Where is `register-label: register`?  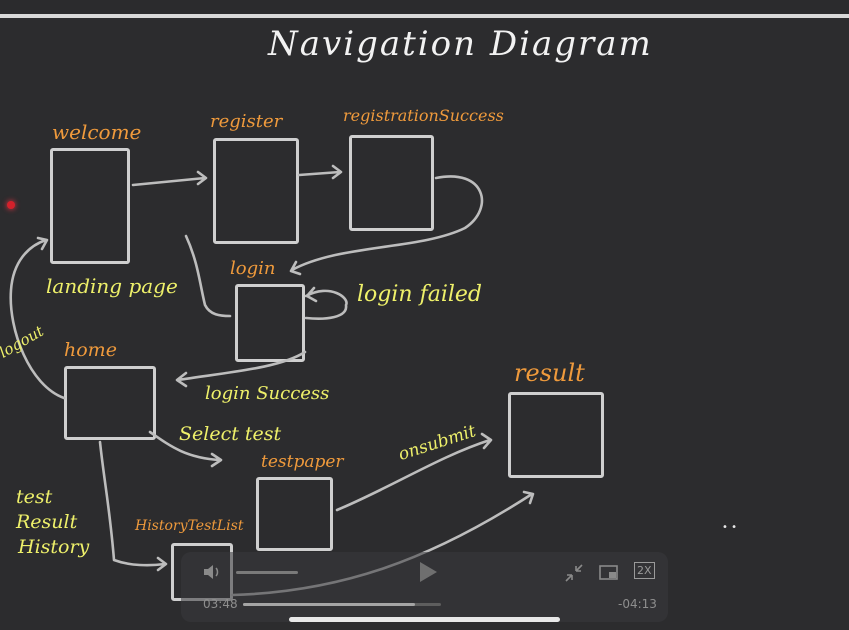
register-label: register is located at coordinates (246, 121).